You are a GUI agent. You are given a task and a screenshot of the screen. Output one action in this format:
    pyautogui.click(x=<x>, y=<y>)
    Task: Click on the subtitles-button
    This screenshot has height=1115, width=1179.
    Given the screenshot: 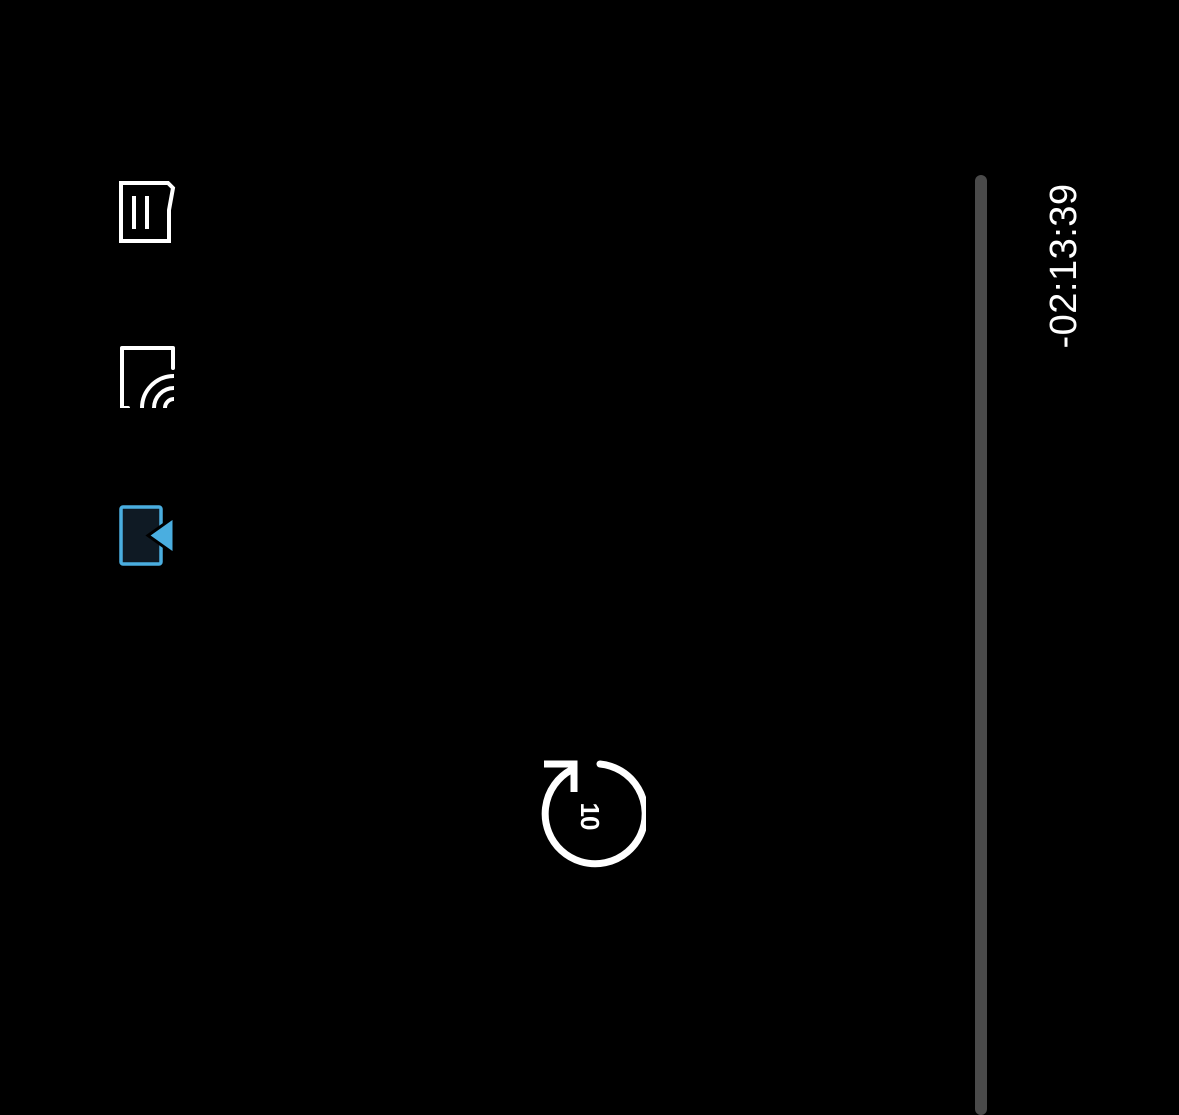 What is the action you would take?
    pyautogui.click(x=147, y=212)
    